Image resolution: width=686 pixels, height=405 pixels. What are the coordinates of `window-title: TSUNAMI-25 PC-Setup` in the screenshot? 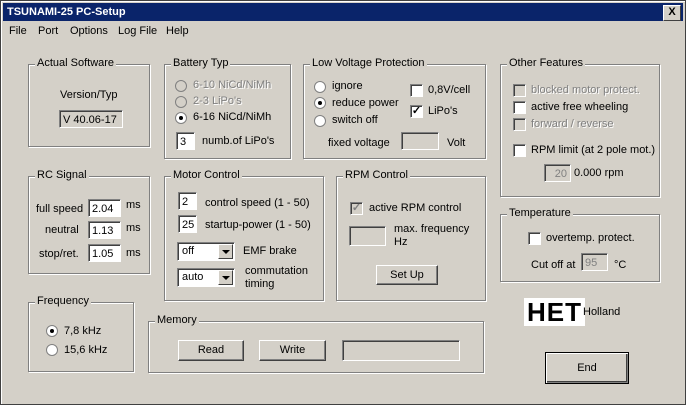 It's located at (66, 12).